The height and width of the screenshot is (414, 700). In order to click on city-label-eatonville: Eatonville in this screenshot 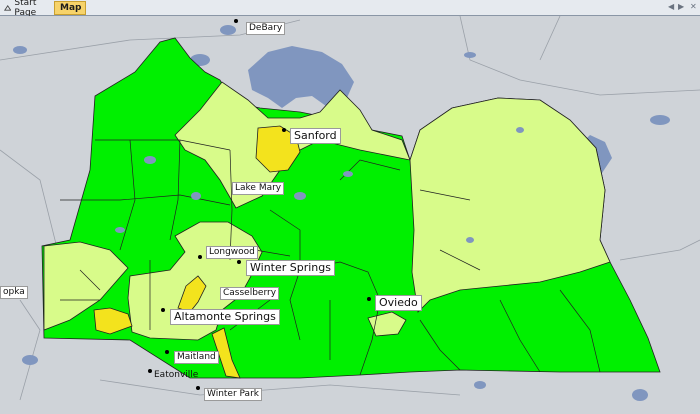, I will do `click(176, 375)`.